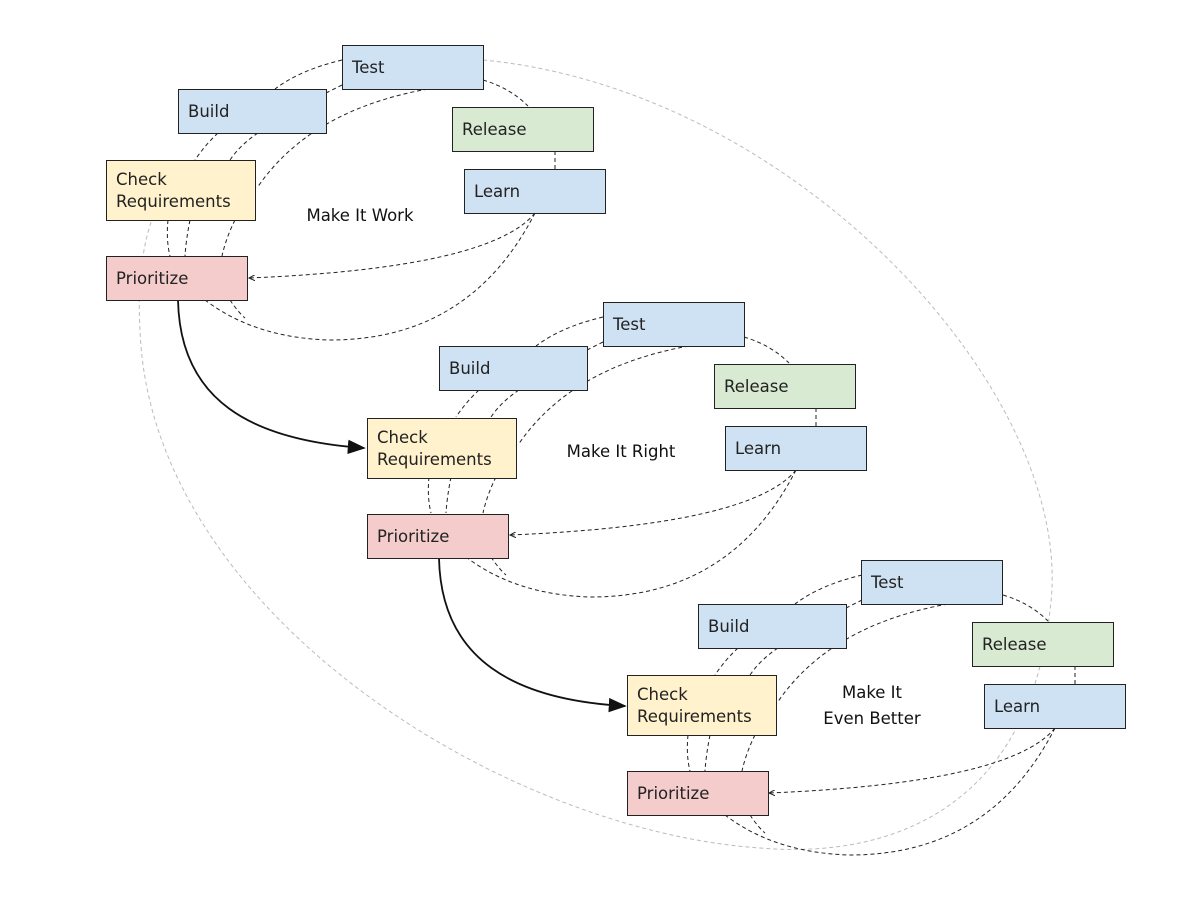 This screenshot has width=1189, height=905. Describe the element at coordinates (513, 368) in the screenshot. I see `build-box-2: Build` at that location.